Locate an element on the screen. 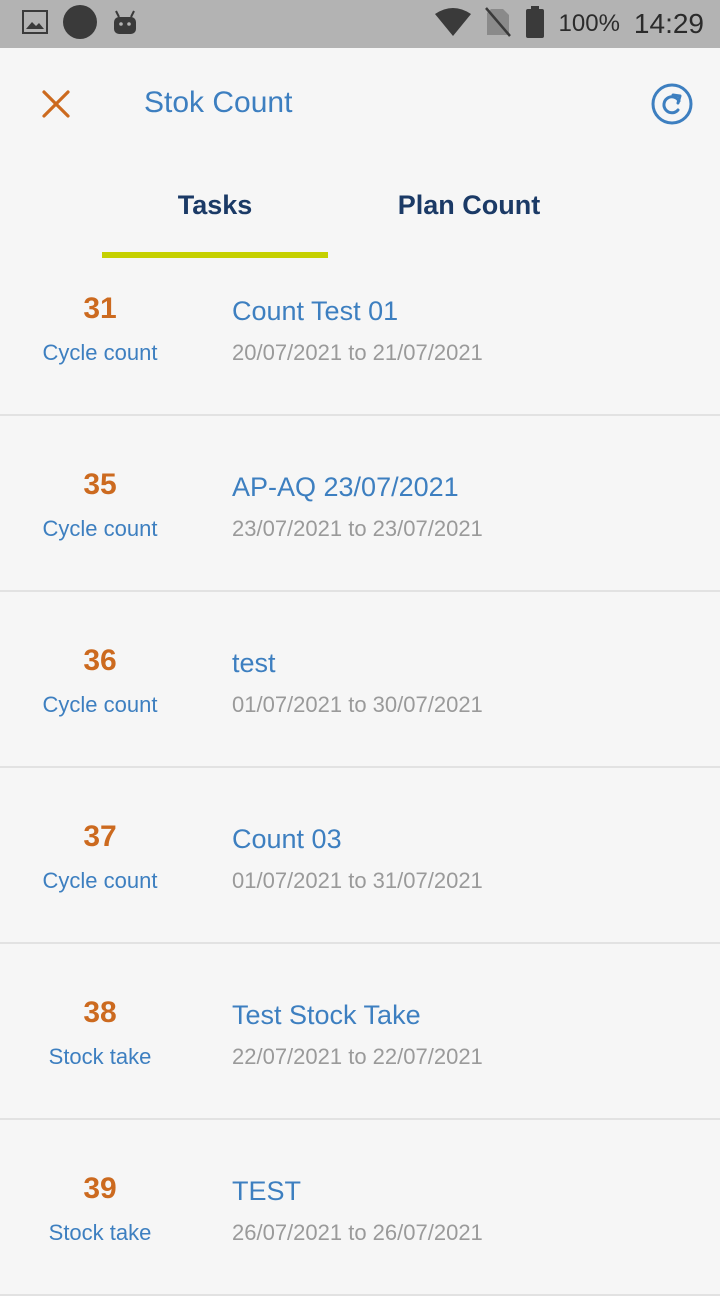  task-dates: 20/07/2021 to 21/07/2021 is located at coordinates (357, 352).